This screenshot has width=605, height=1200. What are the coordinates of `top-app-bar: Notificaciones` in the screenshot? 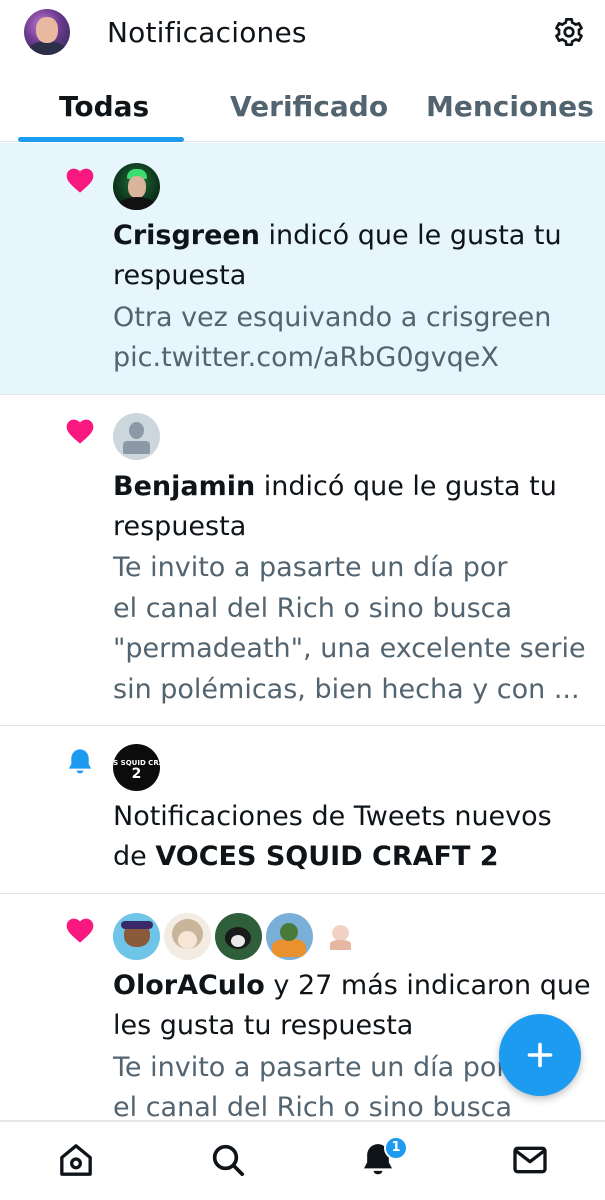 It's located at (302, 34).